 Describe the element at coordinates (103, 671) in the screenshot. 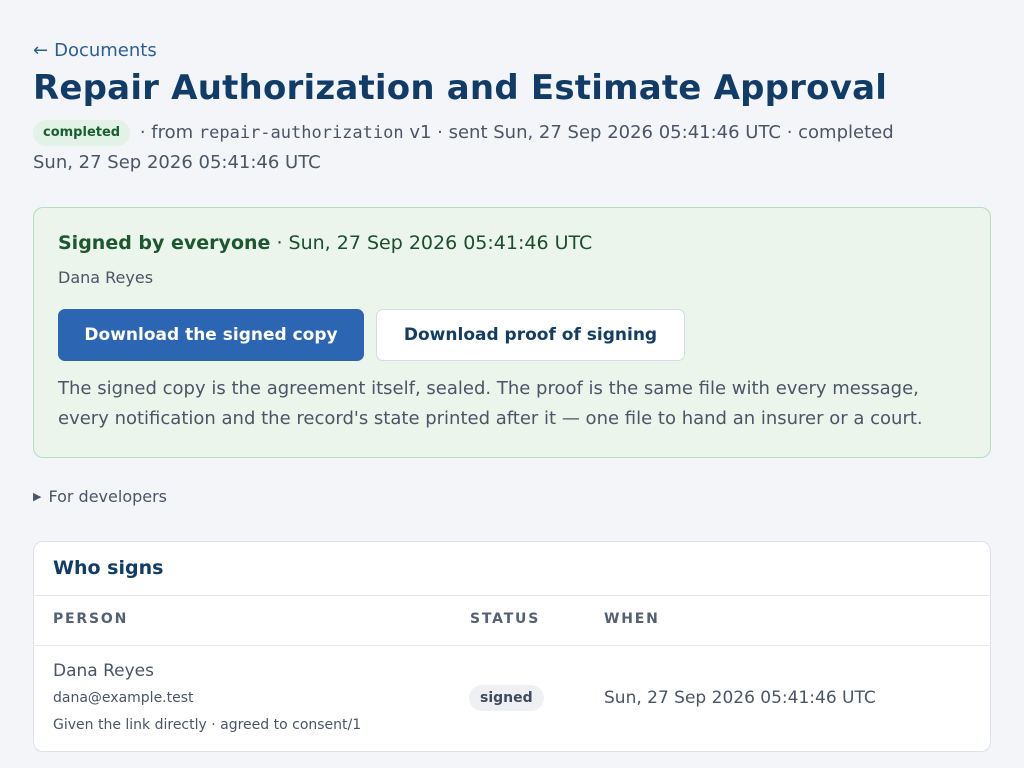

I see `signer-name: Dana Reyes` at that location.